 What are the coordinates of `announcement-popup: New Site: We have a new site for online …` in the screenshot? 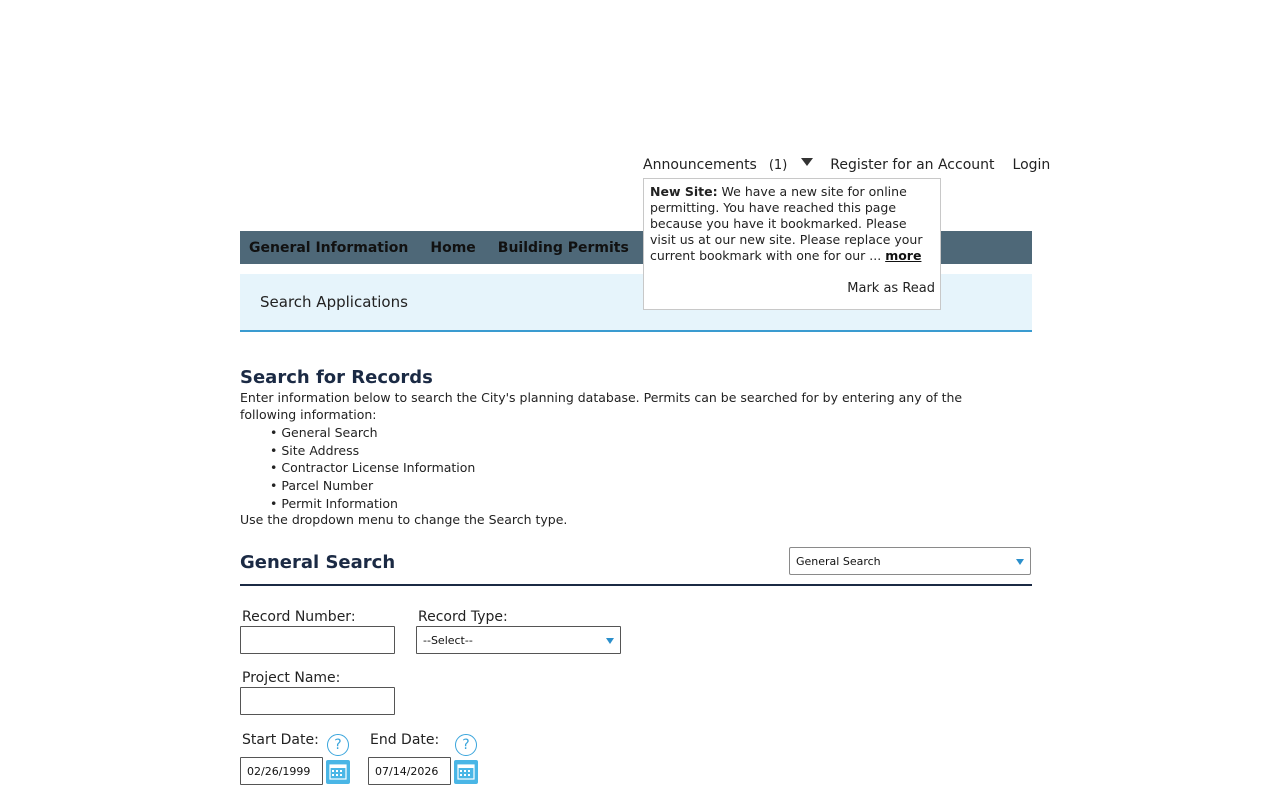 It's located at (792, 244).